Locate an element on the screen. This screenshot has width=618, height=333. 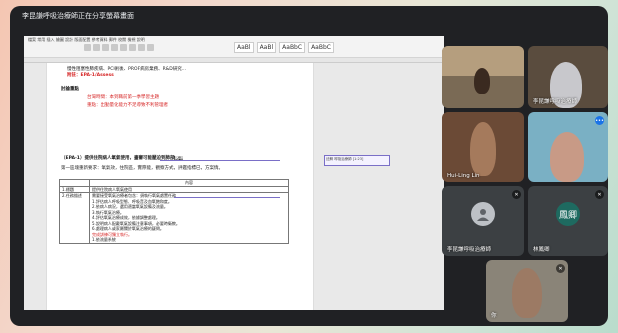
style-gallery: AaBl AaBl AaBbC AaBbC is located at coordinates (284, 47).